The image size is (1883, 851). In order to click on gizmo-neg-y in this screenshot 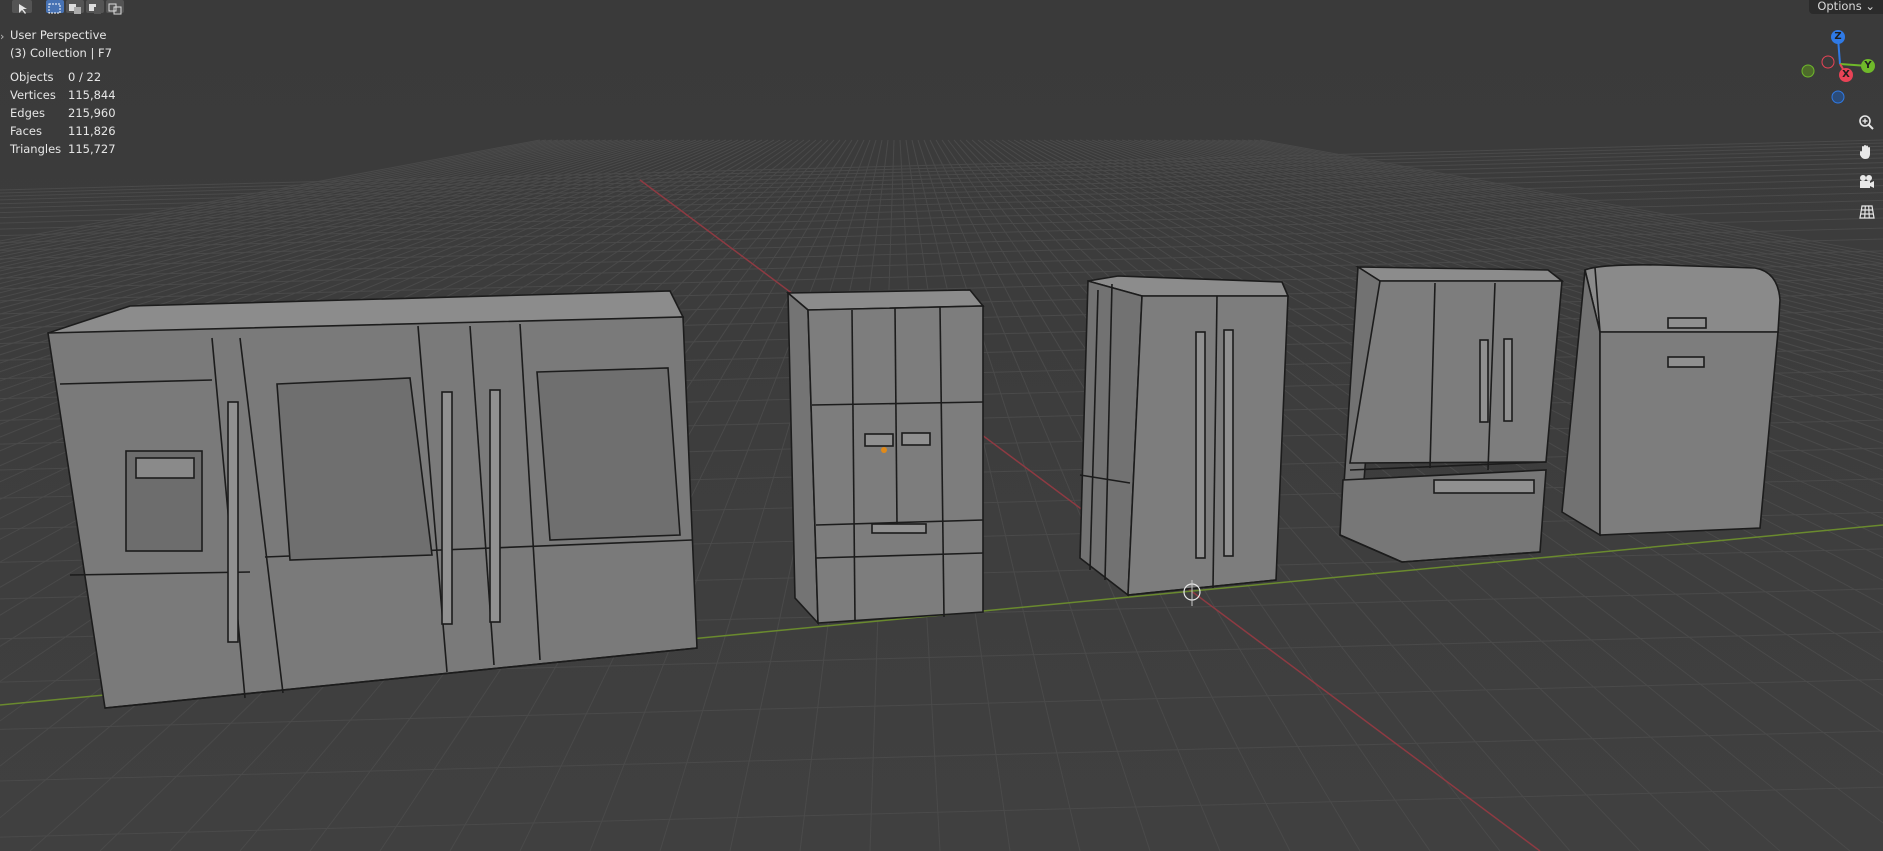, I will do `click(1808, 71)`.